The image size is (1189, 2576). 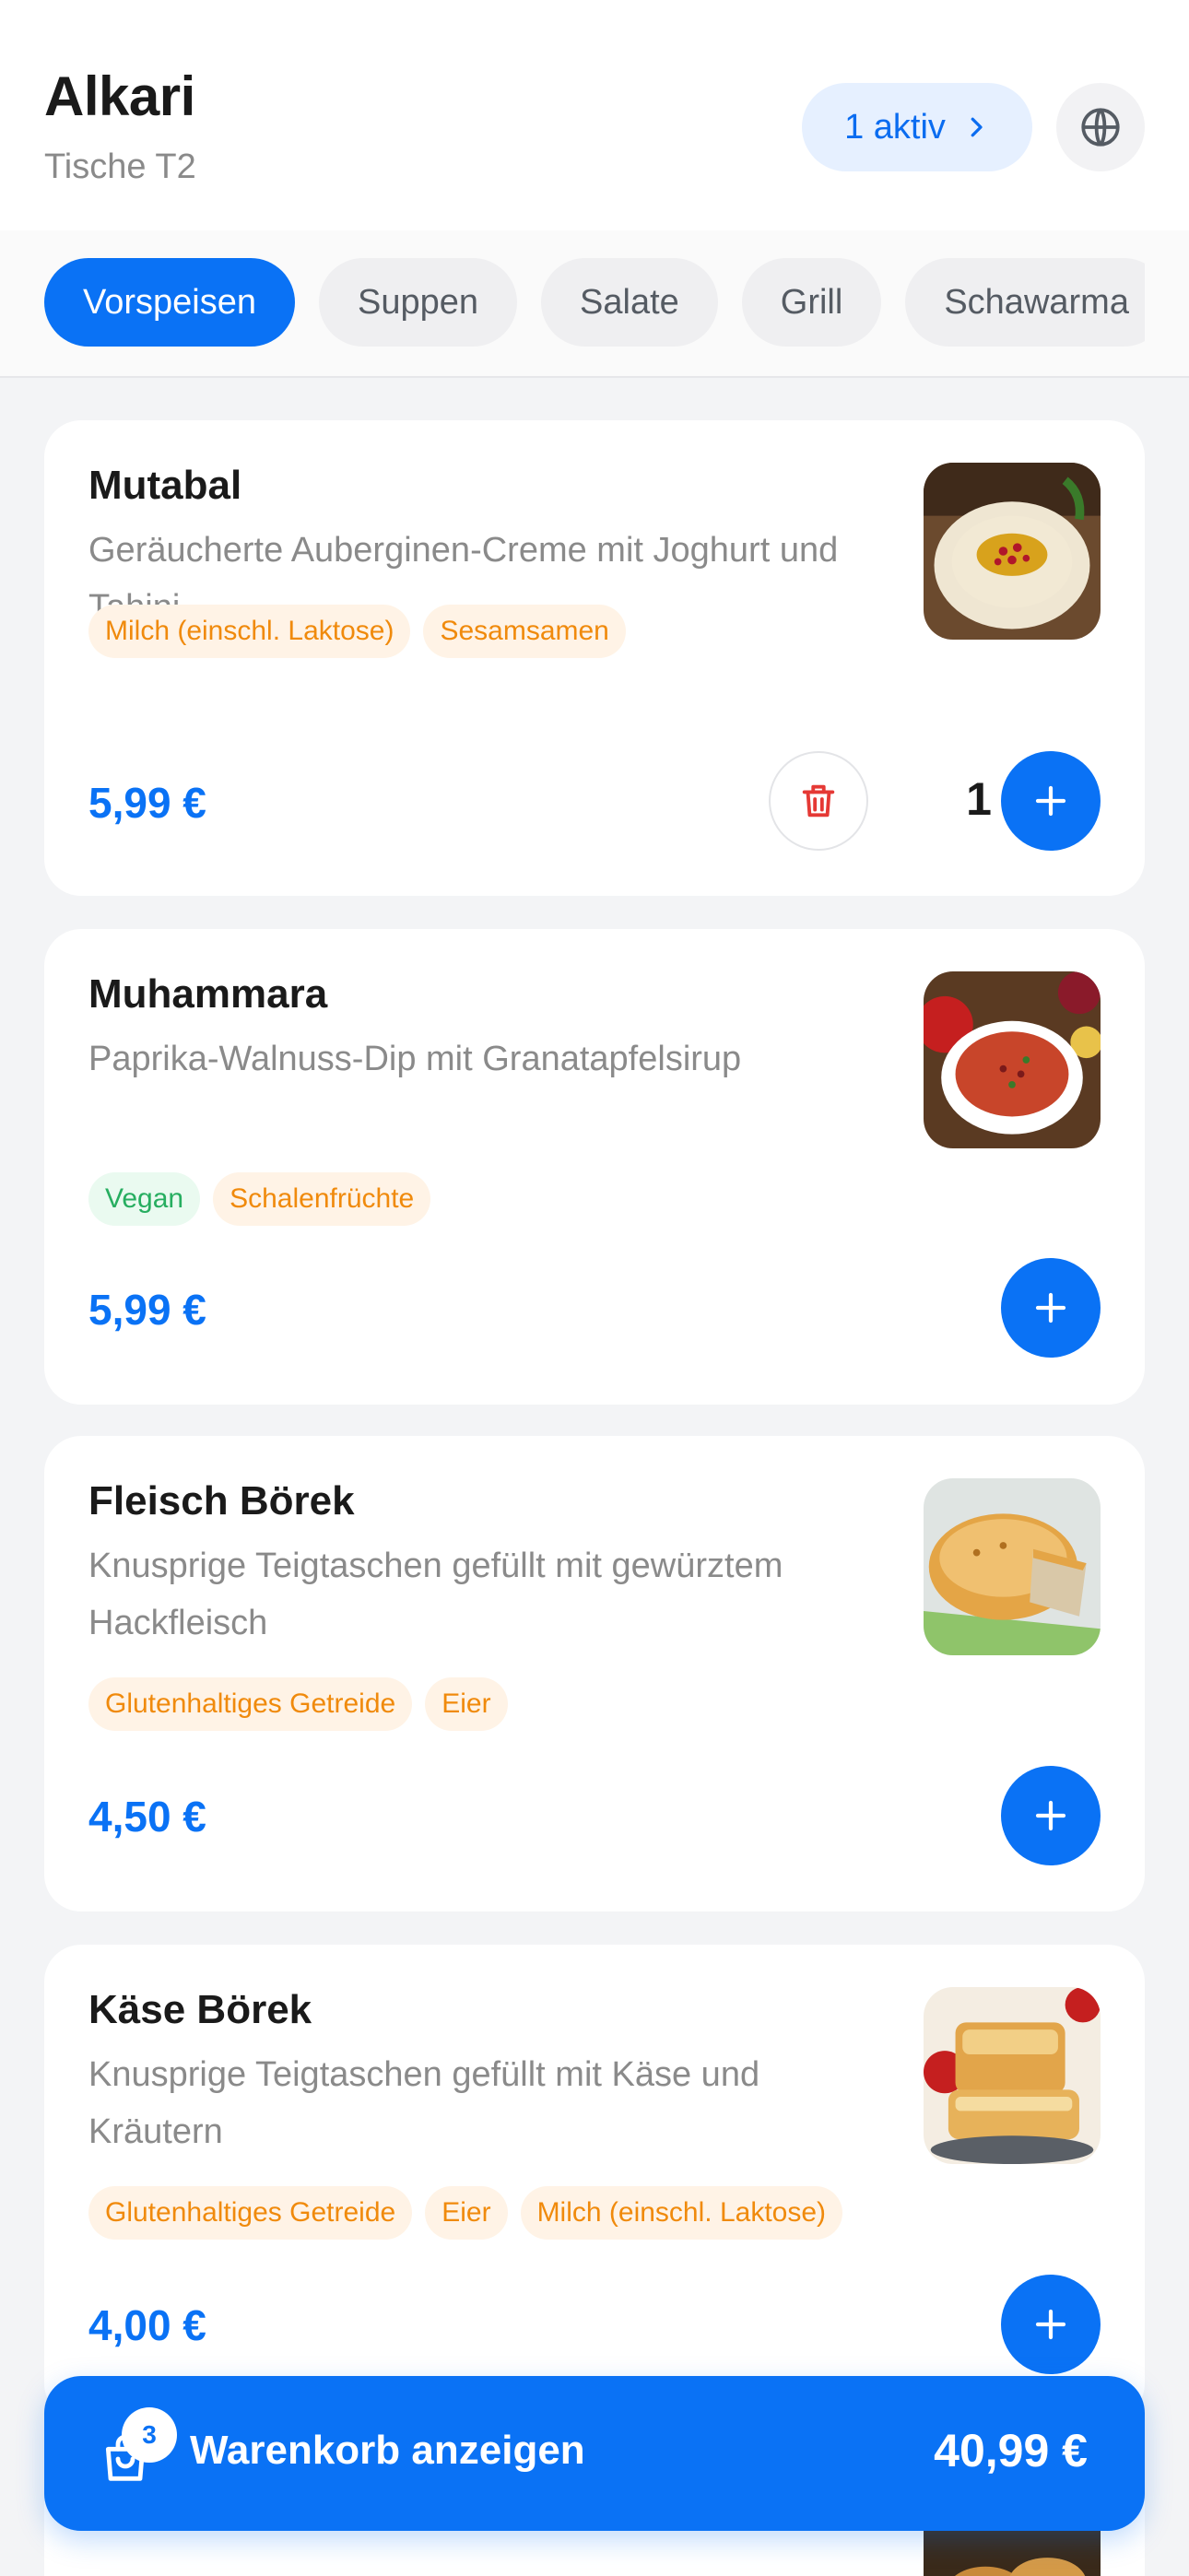 What do you see at coordinates (150, 2435) in the screenshot?
I see `cart-count-badge: 3` at bounding box center [150, 2435].